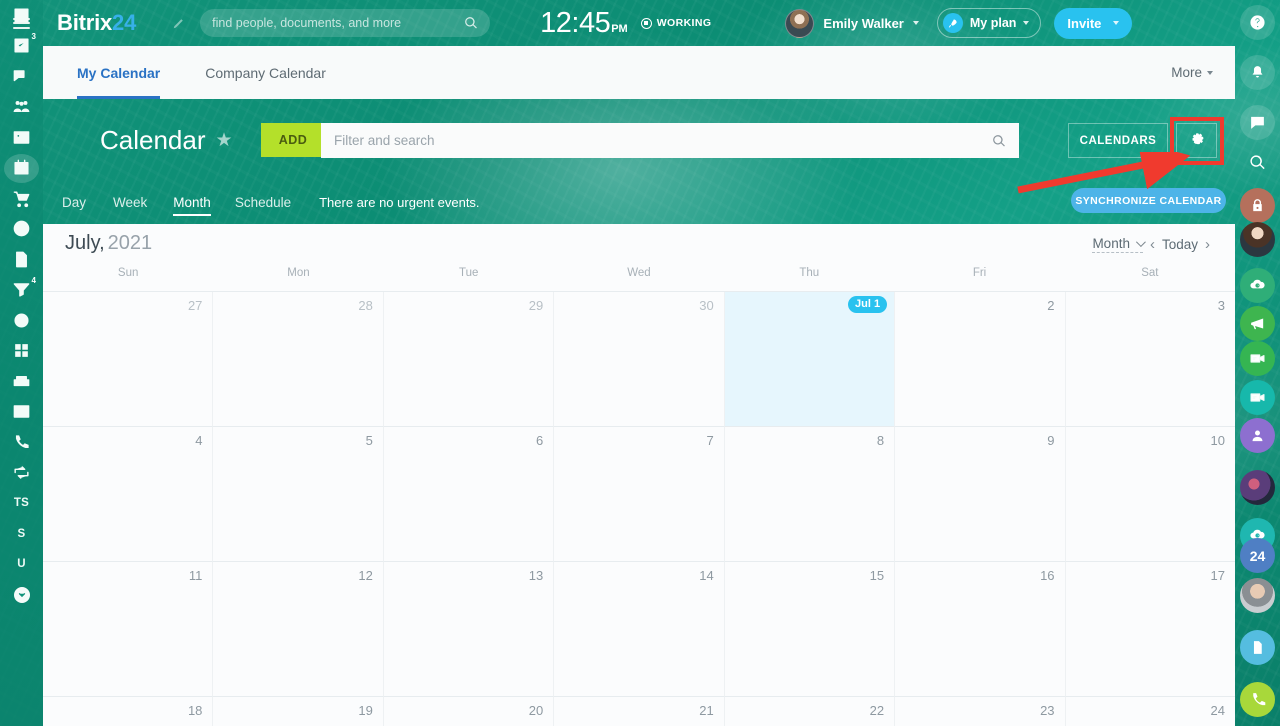 The image size is (1280, 726). What do you see at coordinates (676, 23) in the screenshot?
I see `work-status-button: WORKING` at bounding box center [676, 23].